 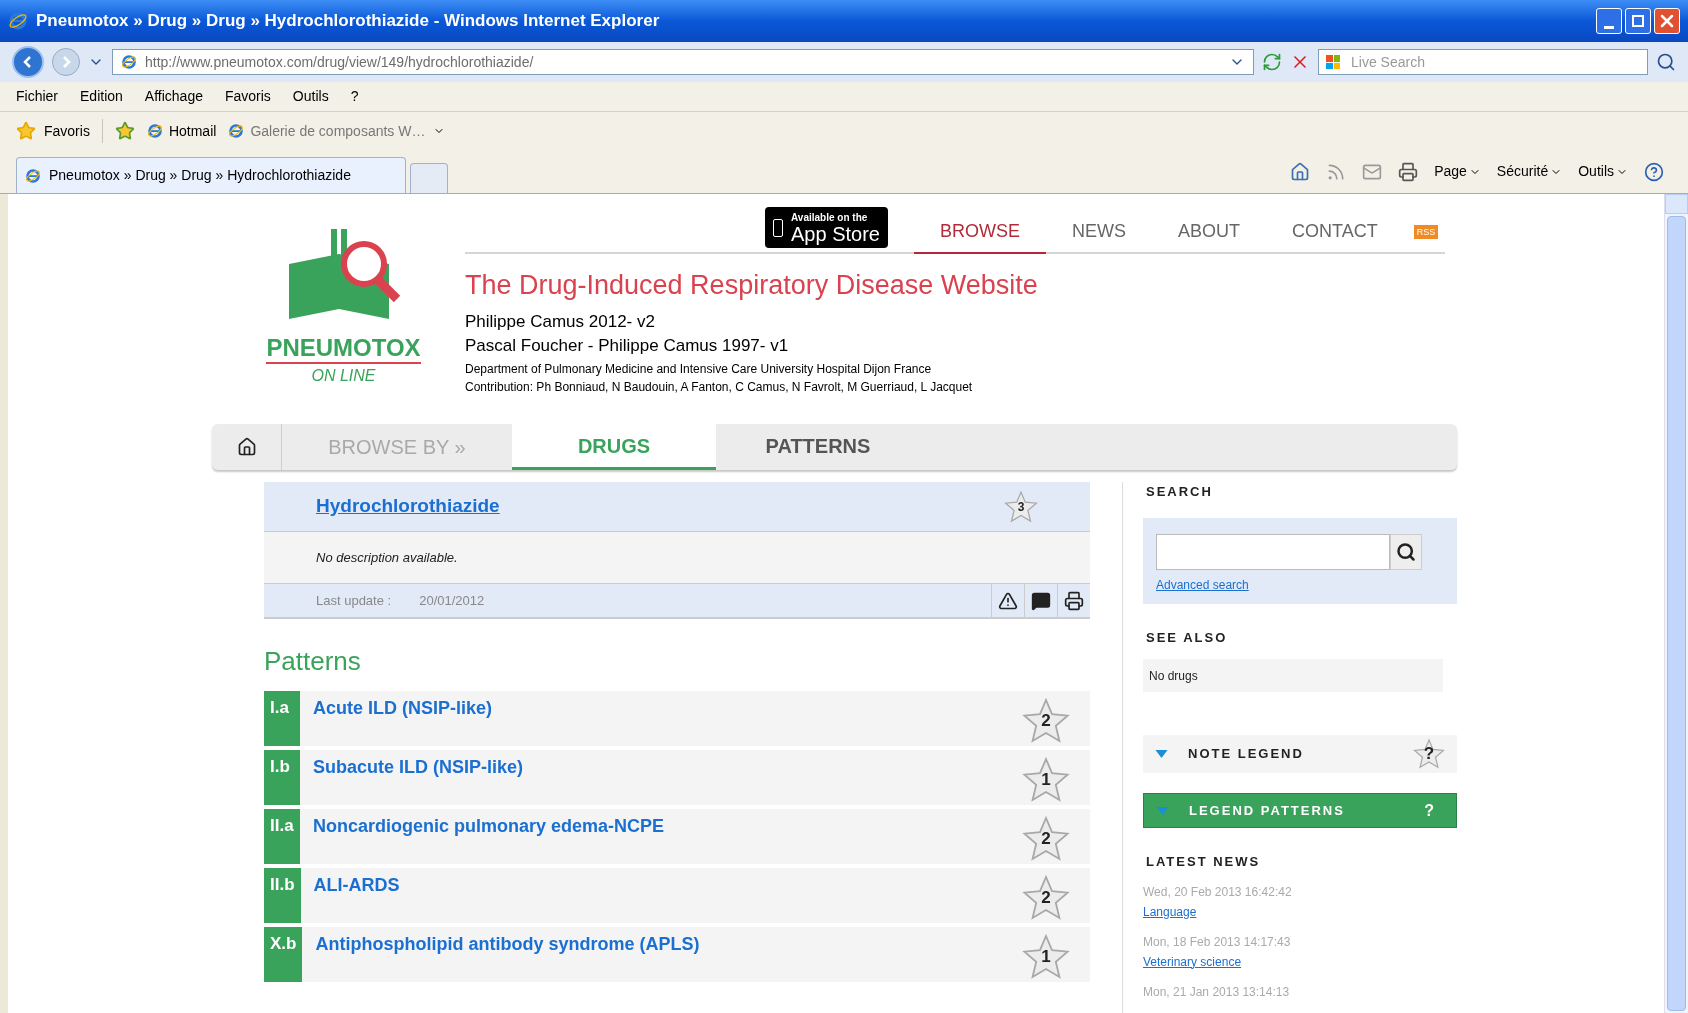 What do you see at coordinates (683, 62) in the screenshot?
I see `address-field: http://www.pneumotox.com/drug/view/149/hydrochlorothiazide/` at bounding box center [683, 62].